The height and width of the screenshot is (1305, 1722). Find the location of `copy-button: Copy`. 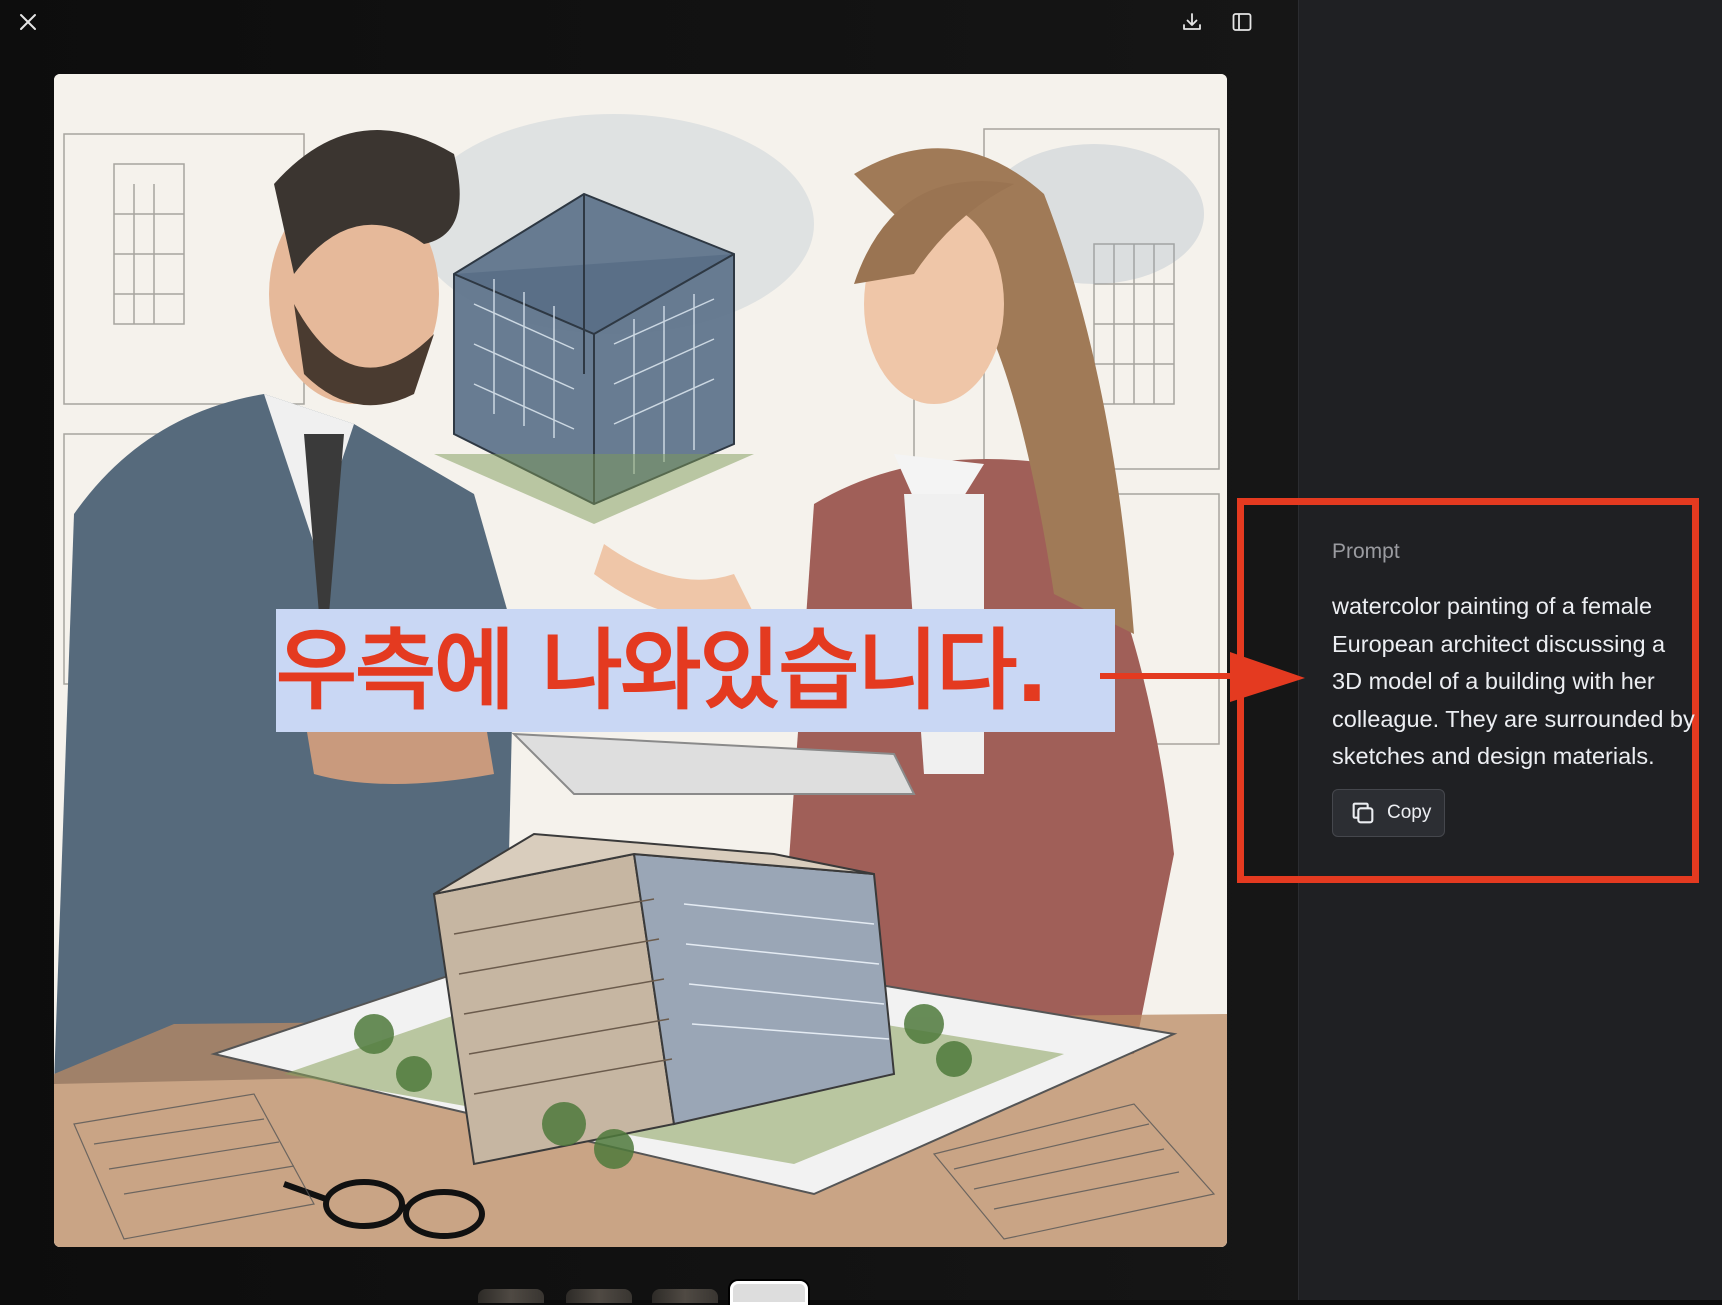

copy-button: Copy is located at coordinates (1388, 813).